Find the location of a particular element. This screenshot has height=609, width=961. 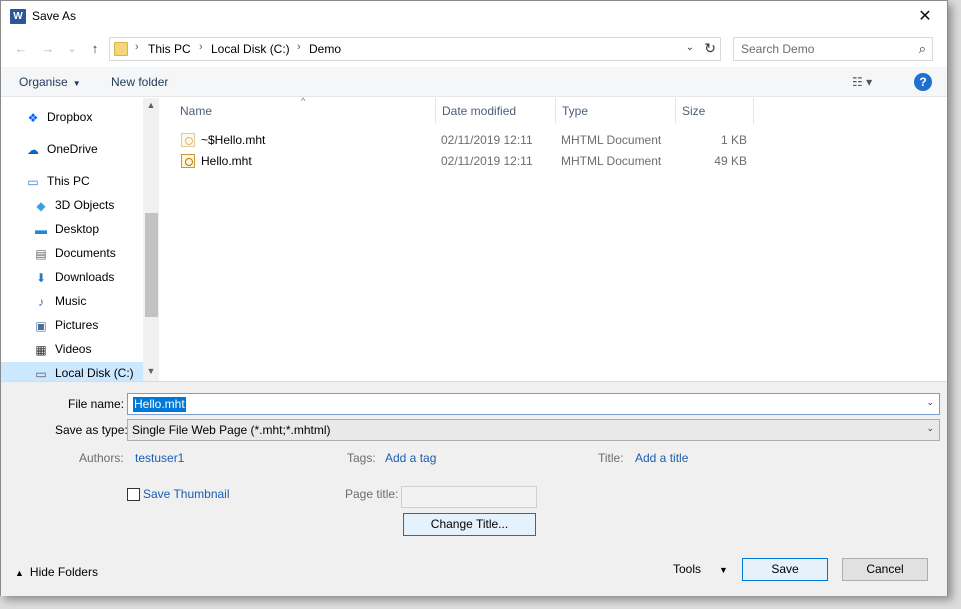

column-header-size: Size is located at coordinates (715, 111).